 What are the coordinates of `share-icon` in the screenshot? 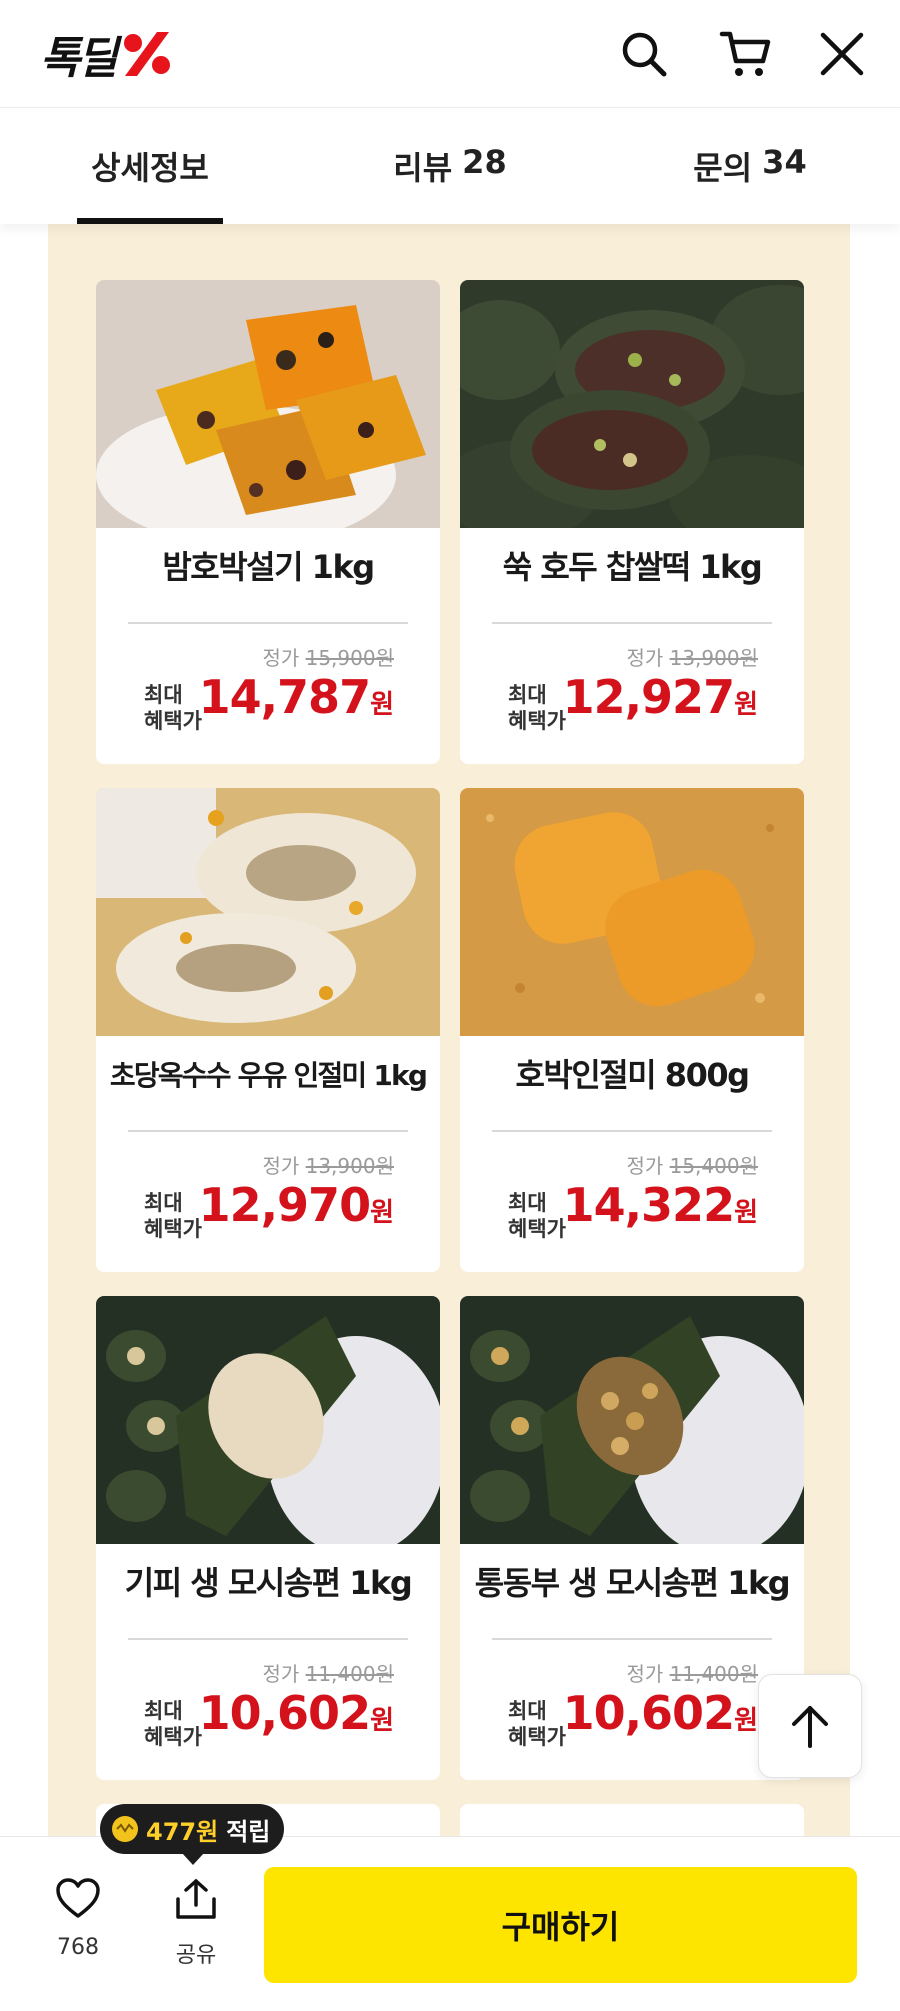 It's located at (196, 1899).